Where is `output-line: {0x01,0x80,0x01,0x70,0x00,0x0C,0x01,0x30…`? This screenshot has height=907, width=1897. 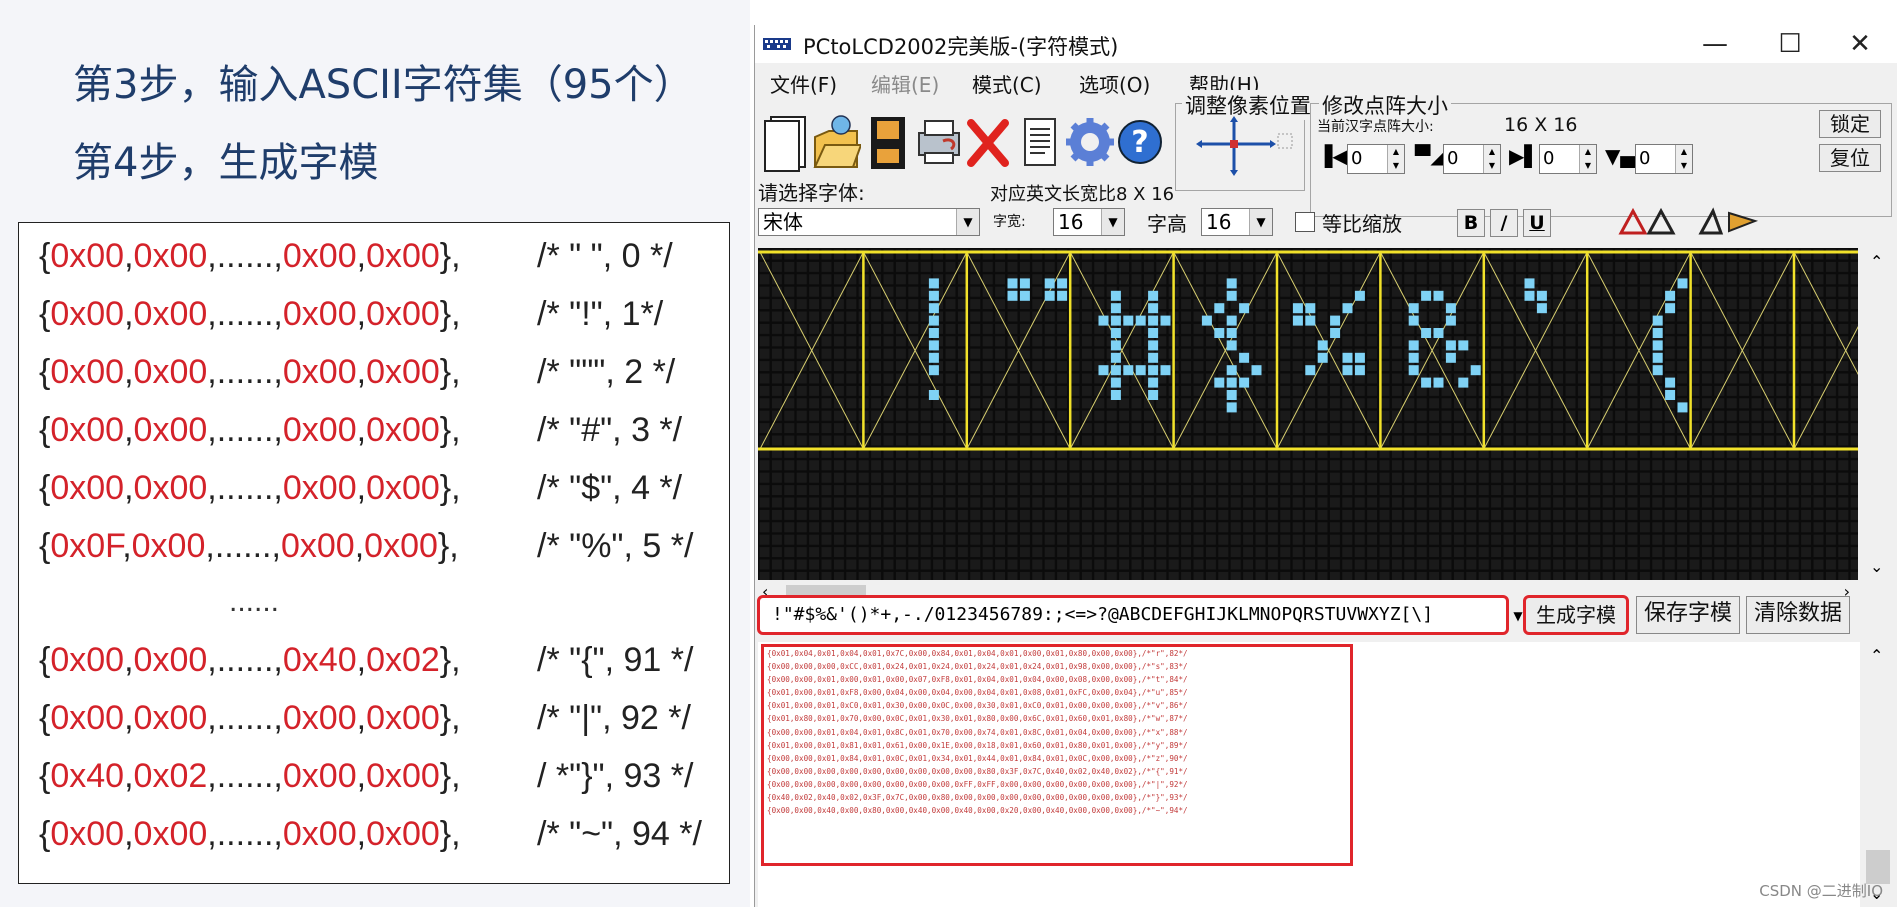 output-line: {0x01,0x80,0x01,0x70,0x00,0x0C,0x01,0x30… is located at coordinates (977, 719).